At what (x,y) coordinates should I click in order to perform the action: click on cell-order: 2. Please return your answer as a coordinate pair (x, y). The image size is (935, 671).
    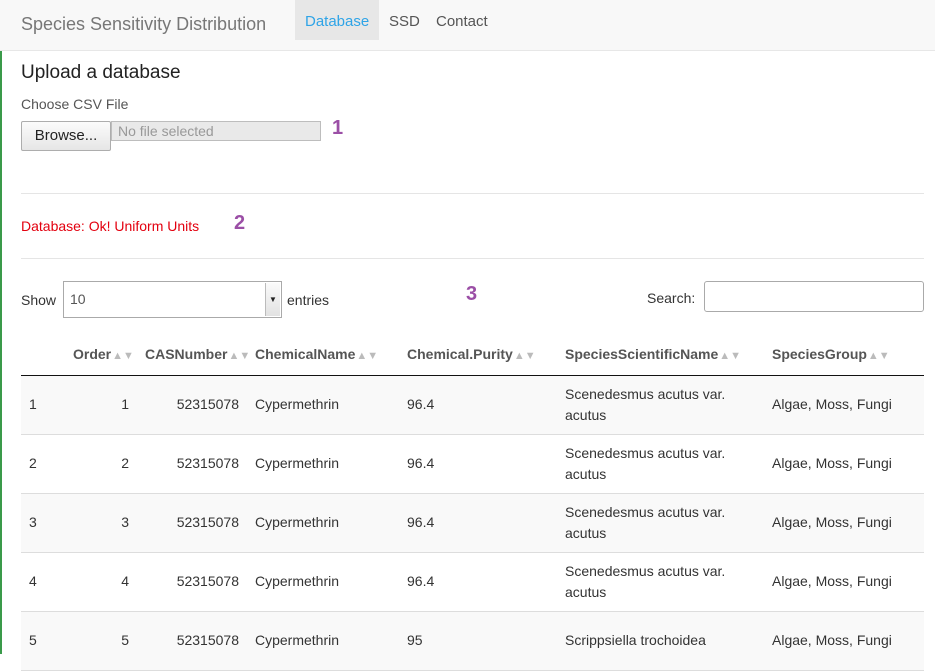
    Looking at the image, I should click on (101, 464).